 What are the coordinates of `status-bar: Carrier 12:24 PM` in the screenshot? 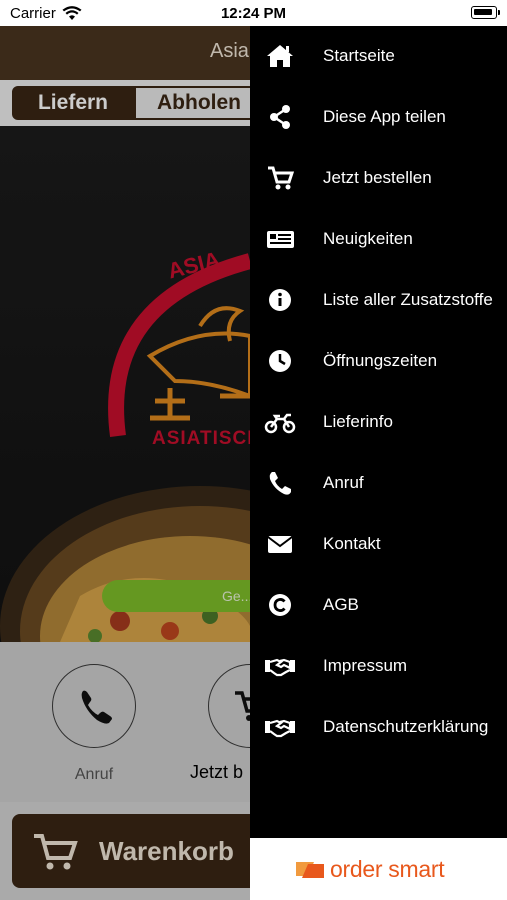 It's located at (253, 13).